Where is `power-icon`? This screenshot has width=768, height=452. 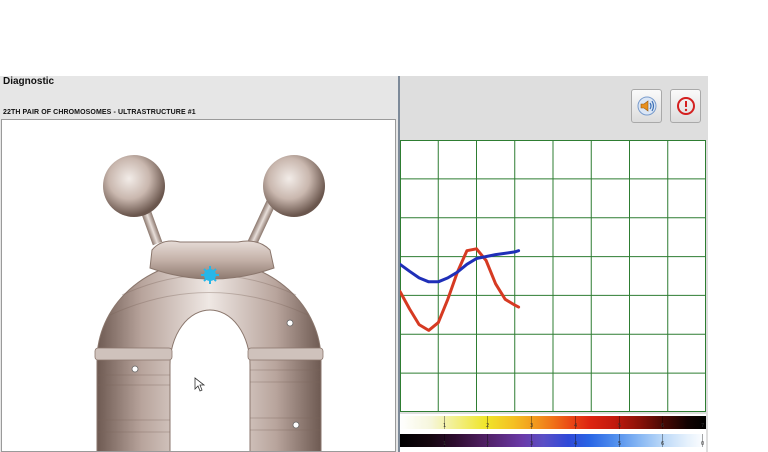
power-icon is located at coordinates (686, 106).